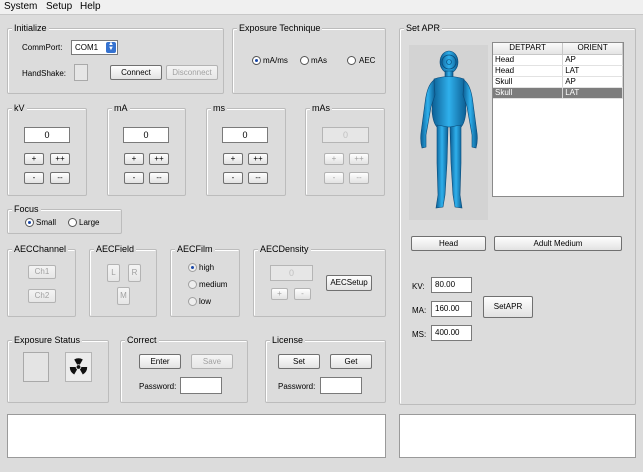  I want to click on table-row: Head AP, so click(558, 60).